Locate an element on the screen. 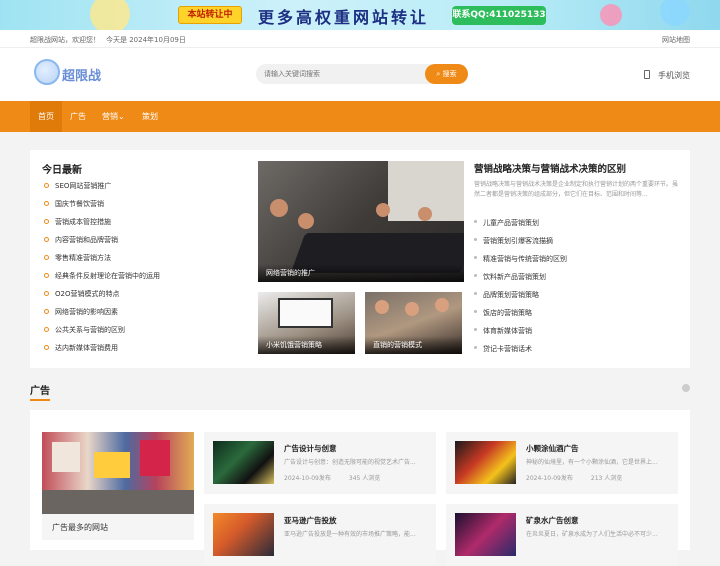 This screenshot has width=720, height=566. list-item-label: 达内新媒体营销费用 is located at coordinates (86, 348).